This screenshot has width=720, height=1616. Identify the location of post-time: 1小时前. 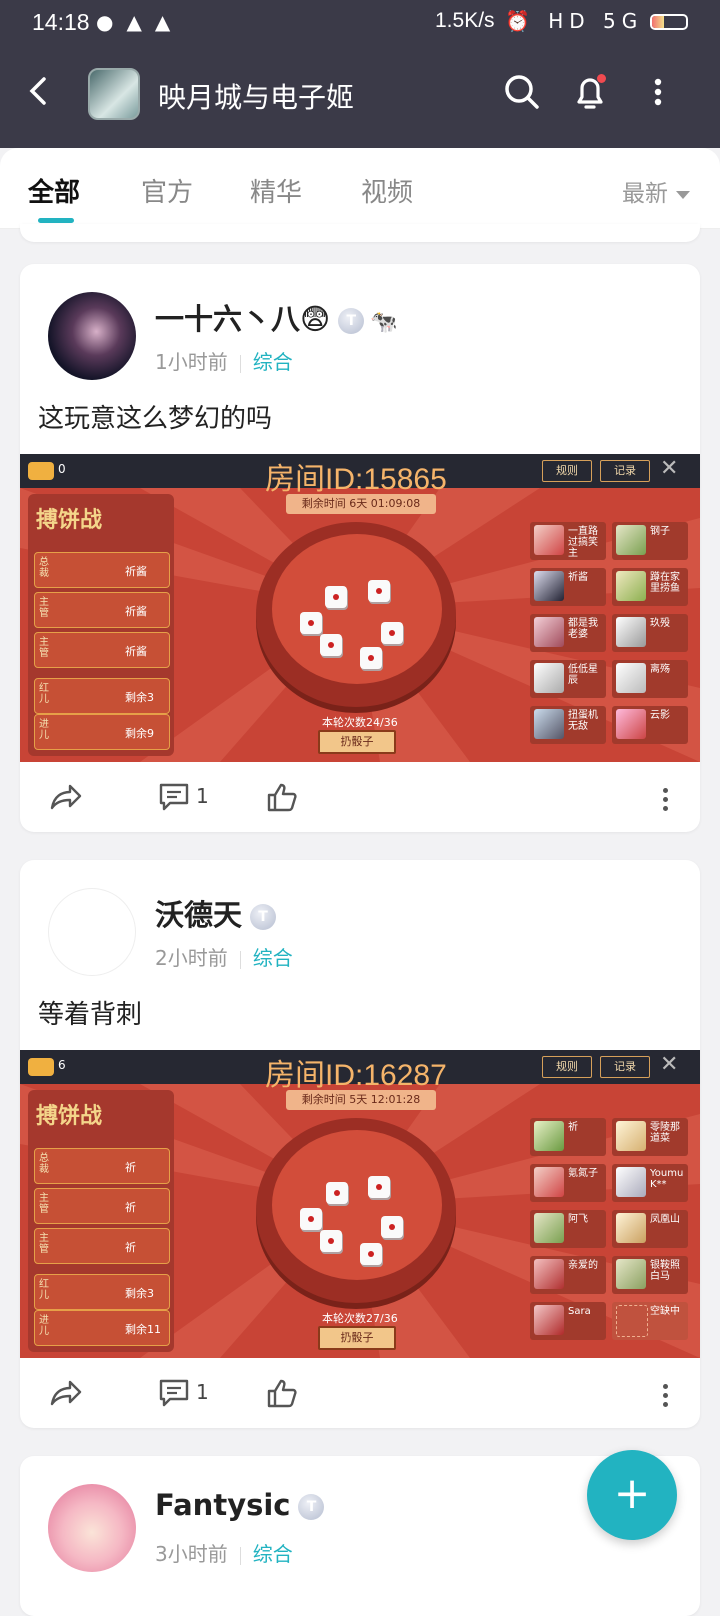
(191, 362).